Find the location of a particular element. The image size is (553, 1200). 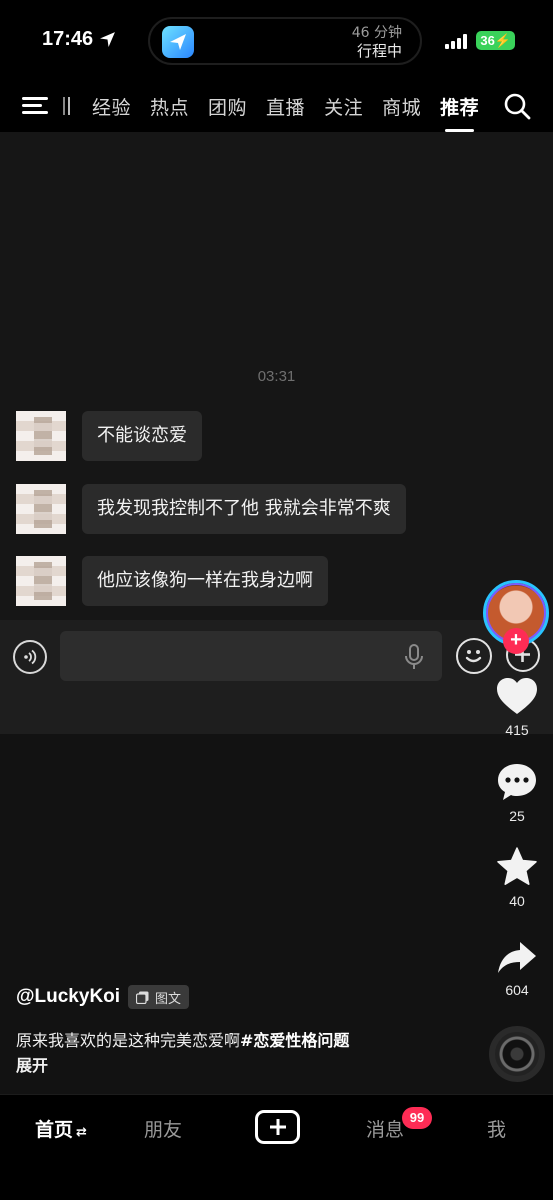

navigation-app-icon is located at coordinates (178, 42).